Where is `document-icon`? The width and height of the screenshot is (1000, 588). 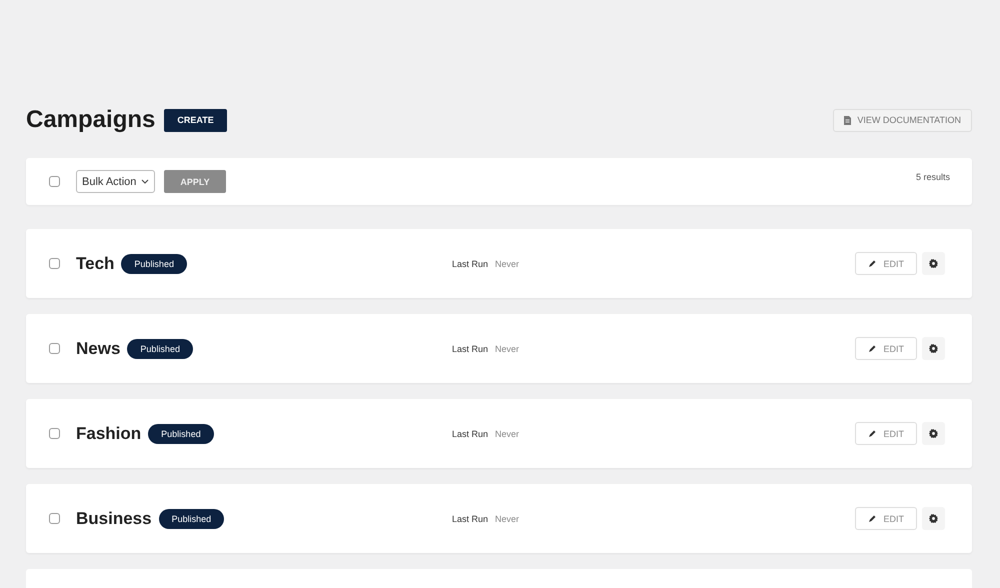 document-icon is located at coordinates (848, 120).